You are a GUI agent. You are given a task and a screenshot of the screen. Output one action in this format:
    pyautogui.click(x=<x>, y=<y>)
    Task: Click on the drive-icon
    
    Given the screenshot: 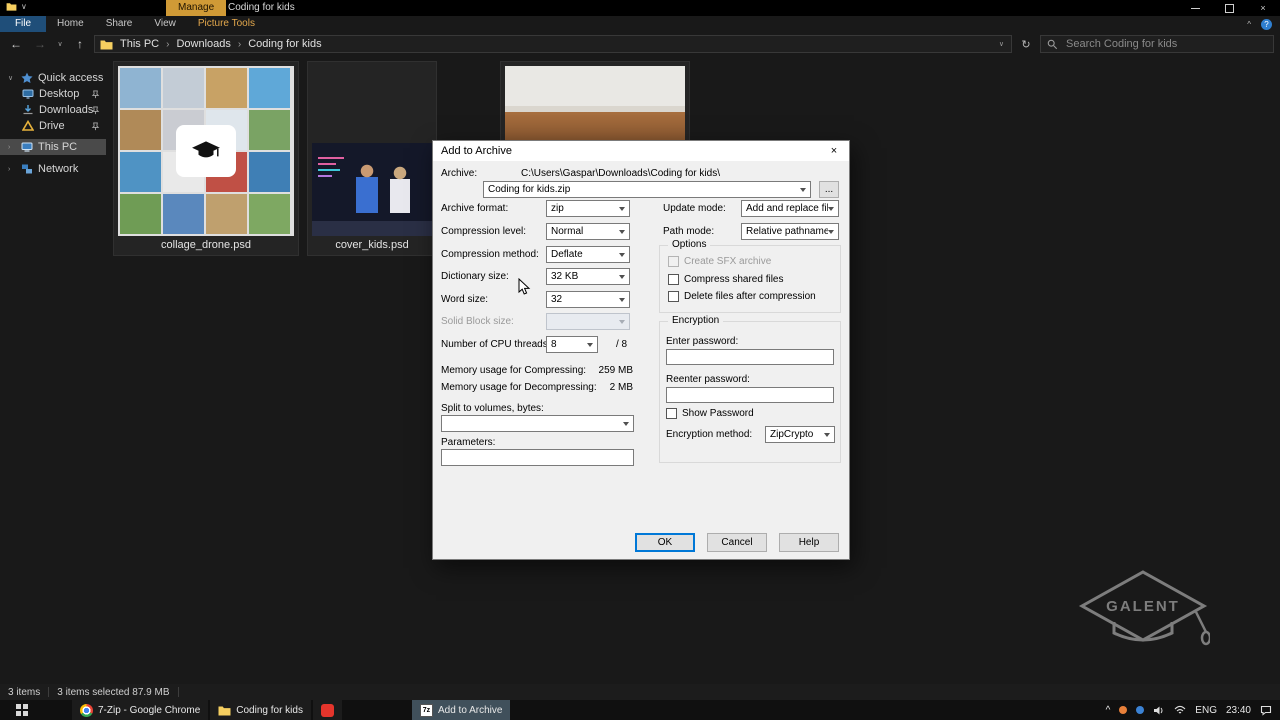 What is the action you would take?
    pyautogui.click(x=28, y=125)
    